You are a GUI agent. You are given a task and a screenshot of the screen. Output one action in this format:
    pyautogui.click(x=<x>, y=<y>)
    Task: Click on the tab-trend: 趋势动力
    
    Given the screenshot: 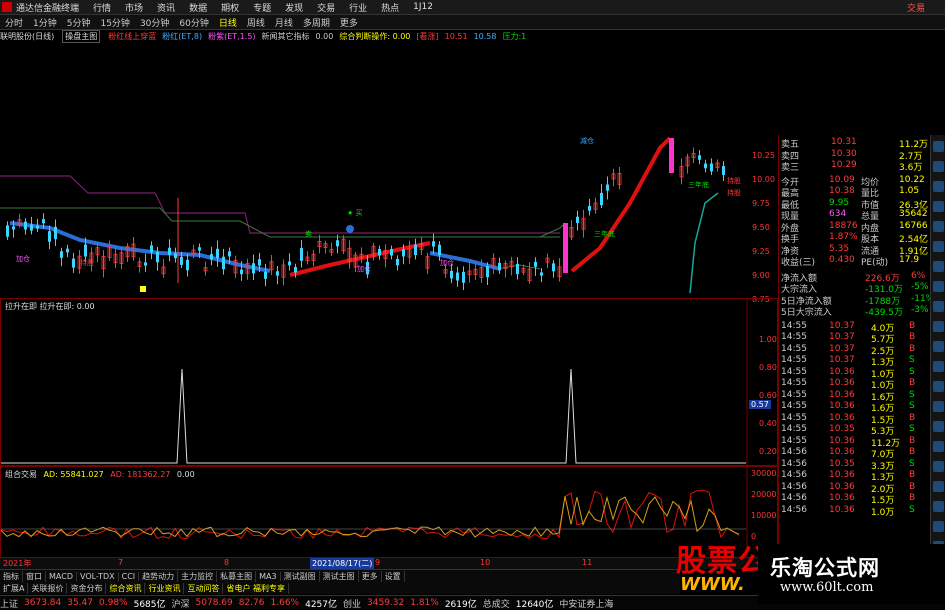 What is the action you would take?
    pyautogui.click(x=159, y=576)
    